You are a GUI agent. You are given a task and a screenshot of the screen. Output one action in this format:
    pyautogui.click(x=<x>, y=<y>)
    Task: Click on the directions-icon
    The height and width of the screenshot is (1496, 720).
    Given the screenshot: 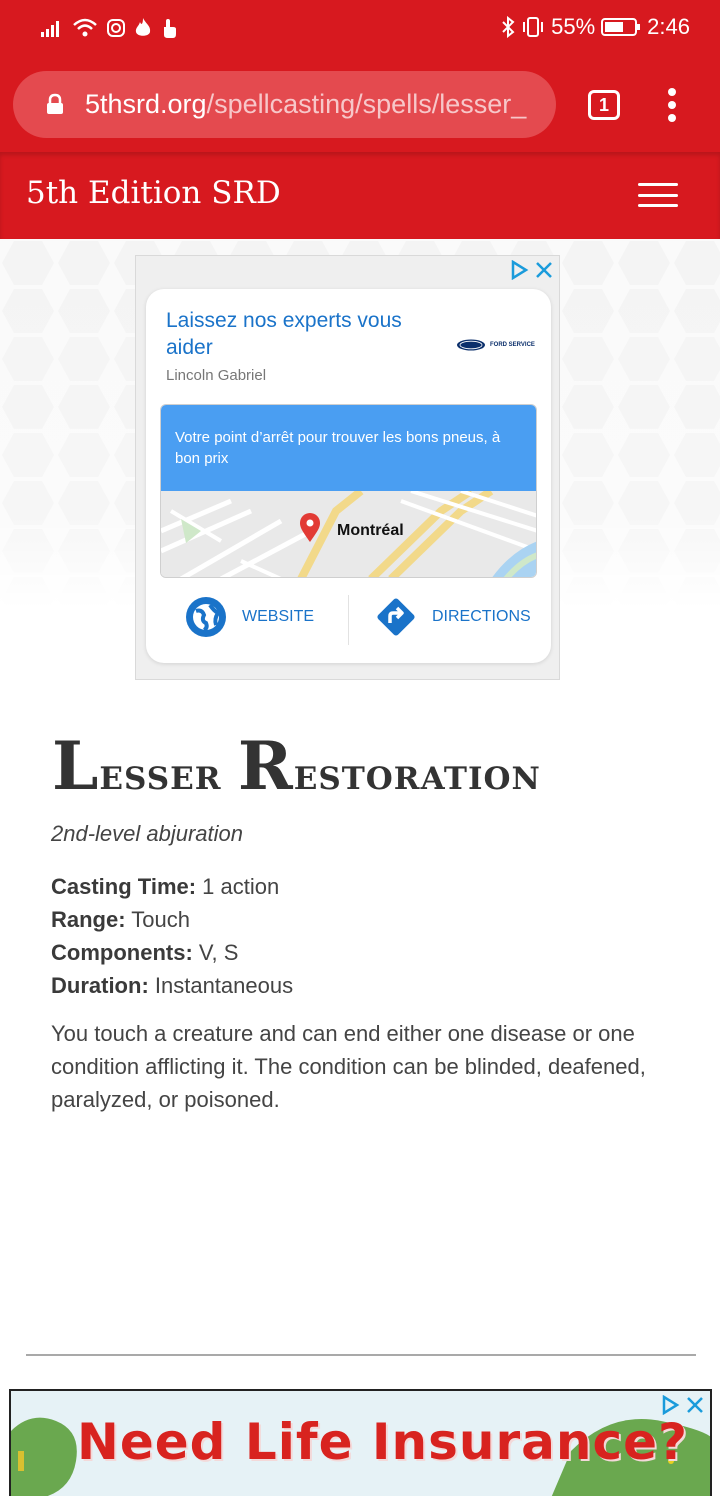 What is the action you would take?
    pyautogui.click(x=396, y=617)
    